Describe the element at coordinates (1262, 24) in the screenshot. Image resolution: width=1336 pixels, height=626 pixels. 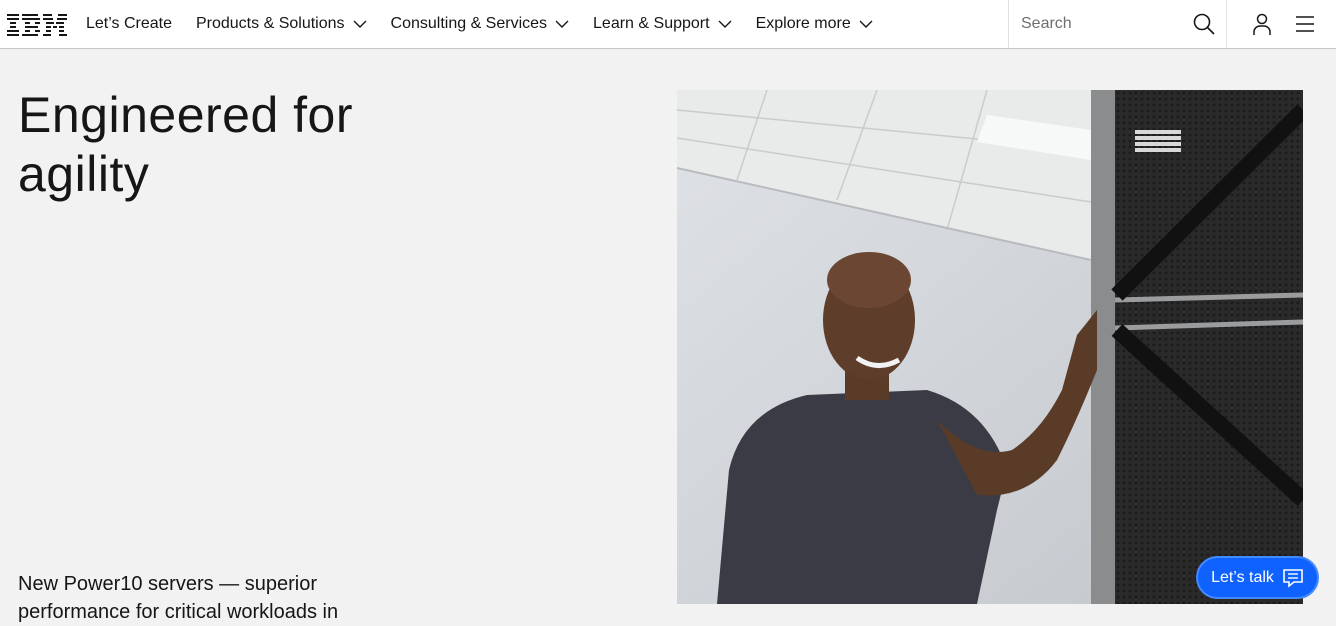
I see `user-icon` at that location.